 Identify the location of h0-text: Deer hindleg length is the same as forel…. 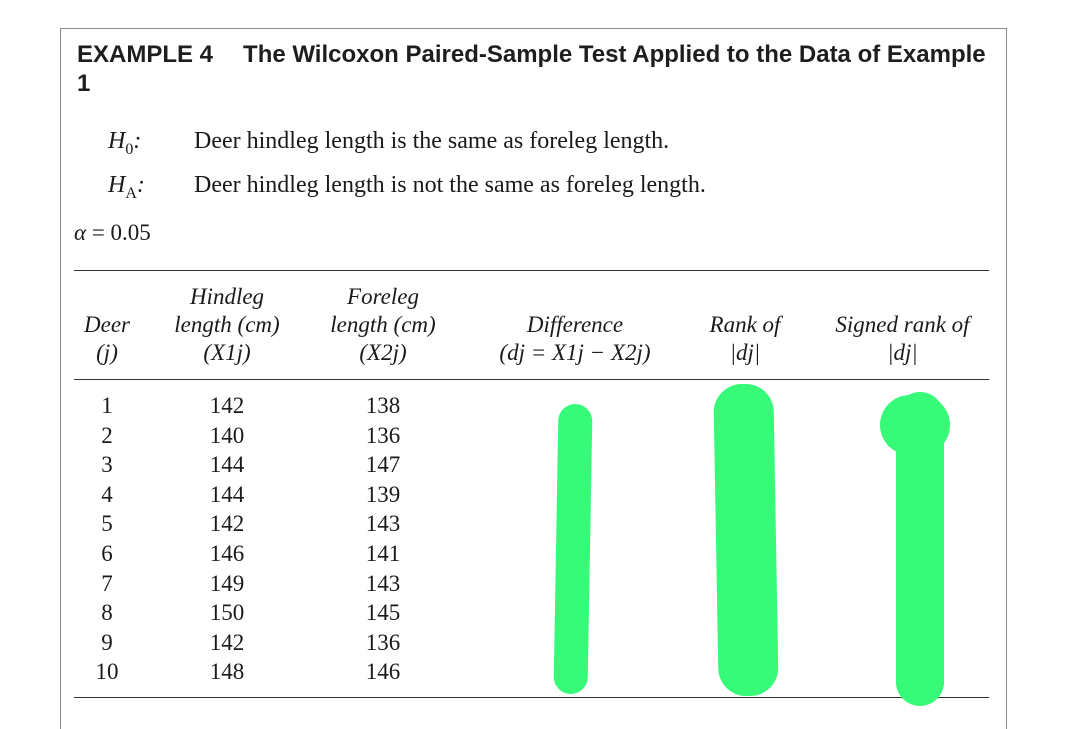
(432, 141).